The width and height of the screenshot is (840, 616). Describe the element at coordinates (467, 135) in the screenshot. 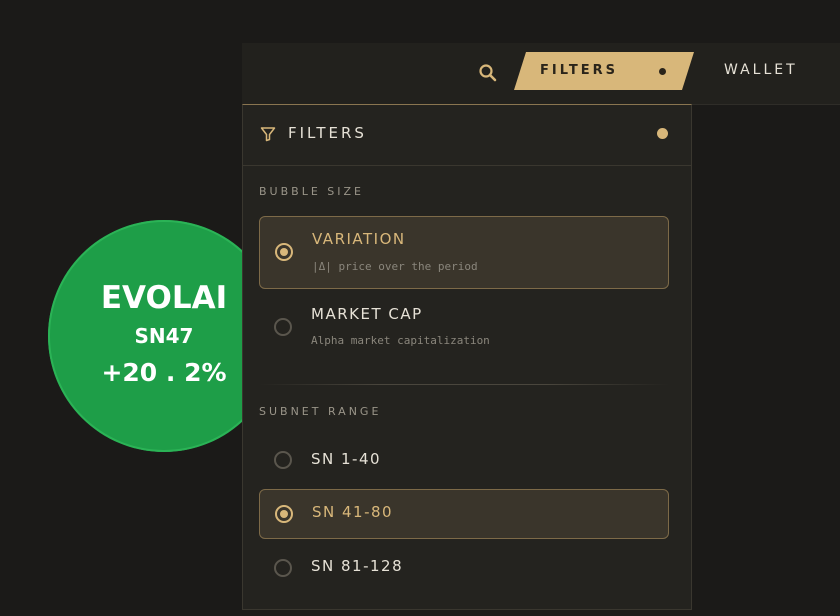

I see `filters-panel-header: FILTERS` at that location.